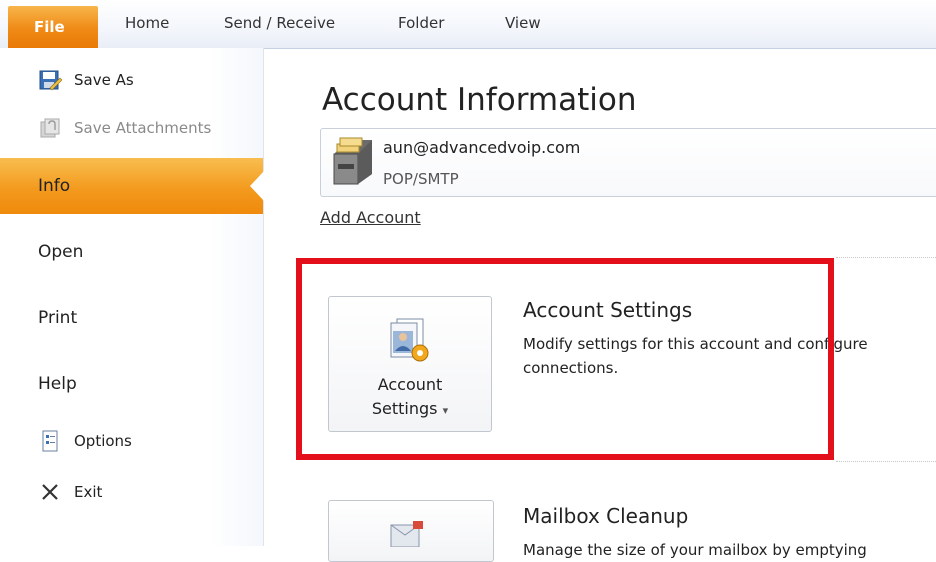 This screenshot has height=562, width=936. What do you see at coordinates (370, 217) in the screenshot?
I see `add-account-link: Add Account` at bounding box center [370, 217].